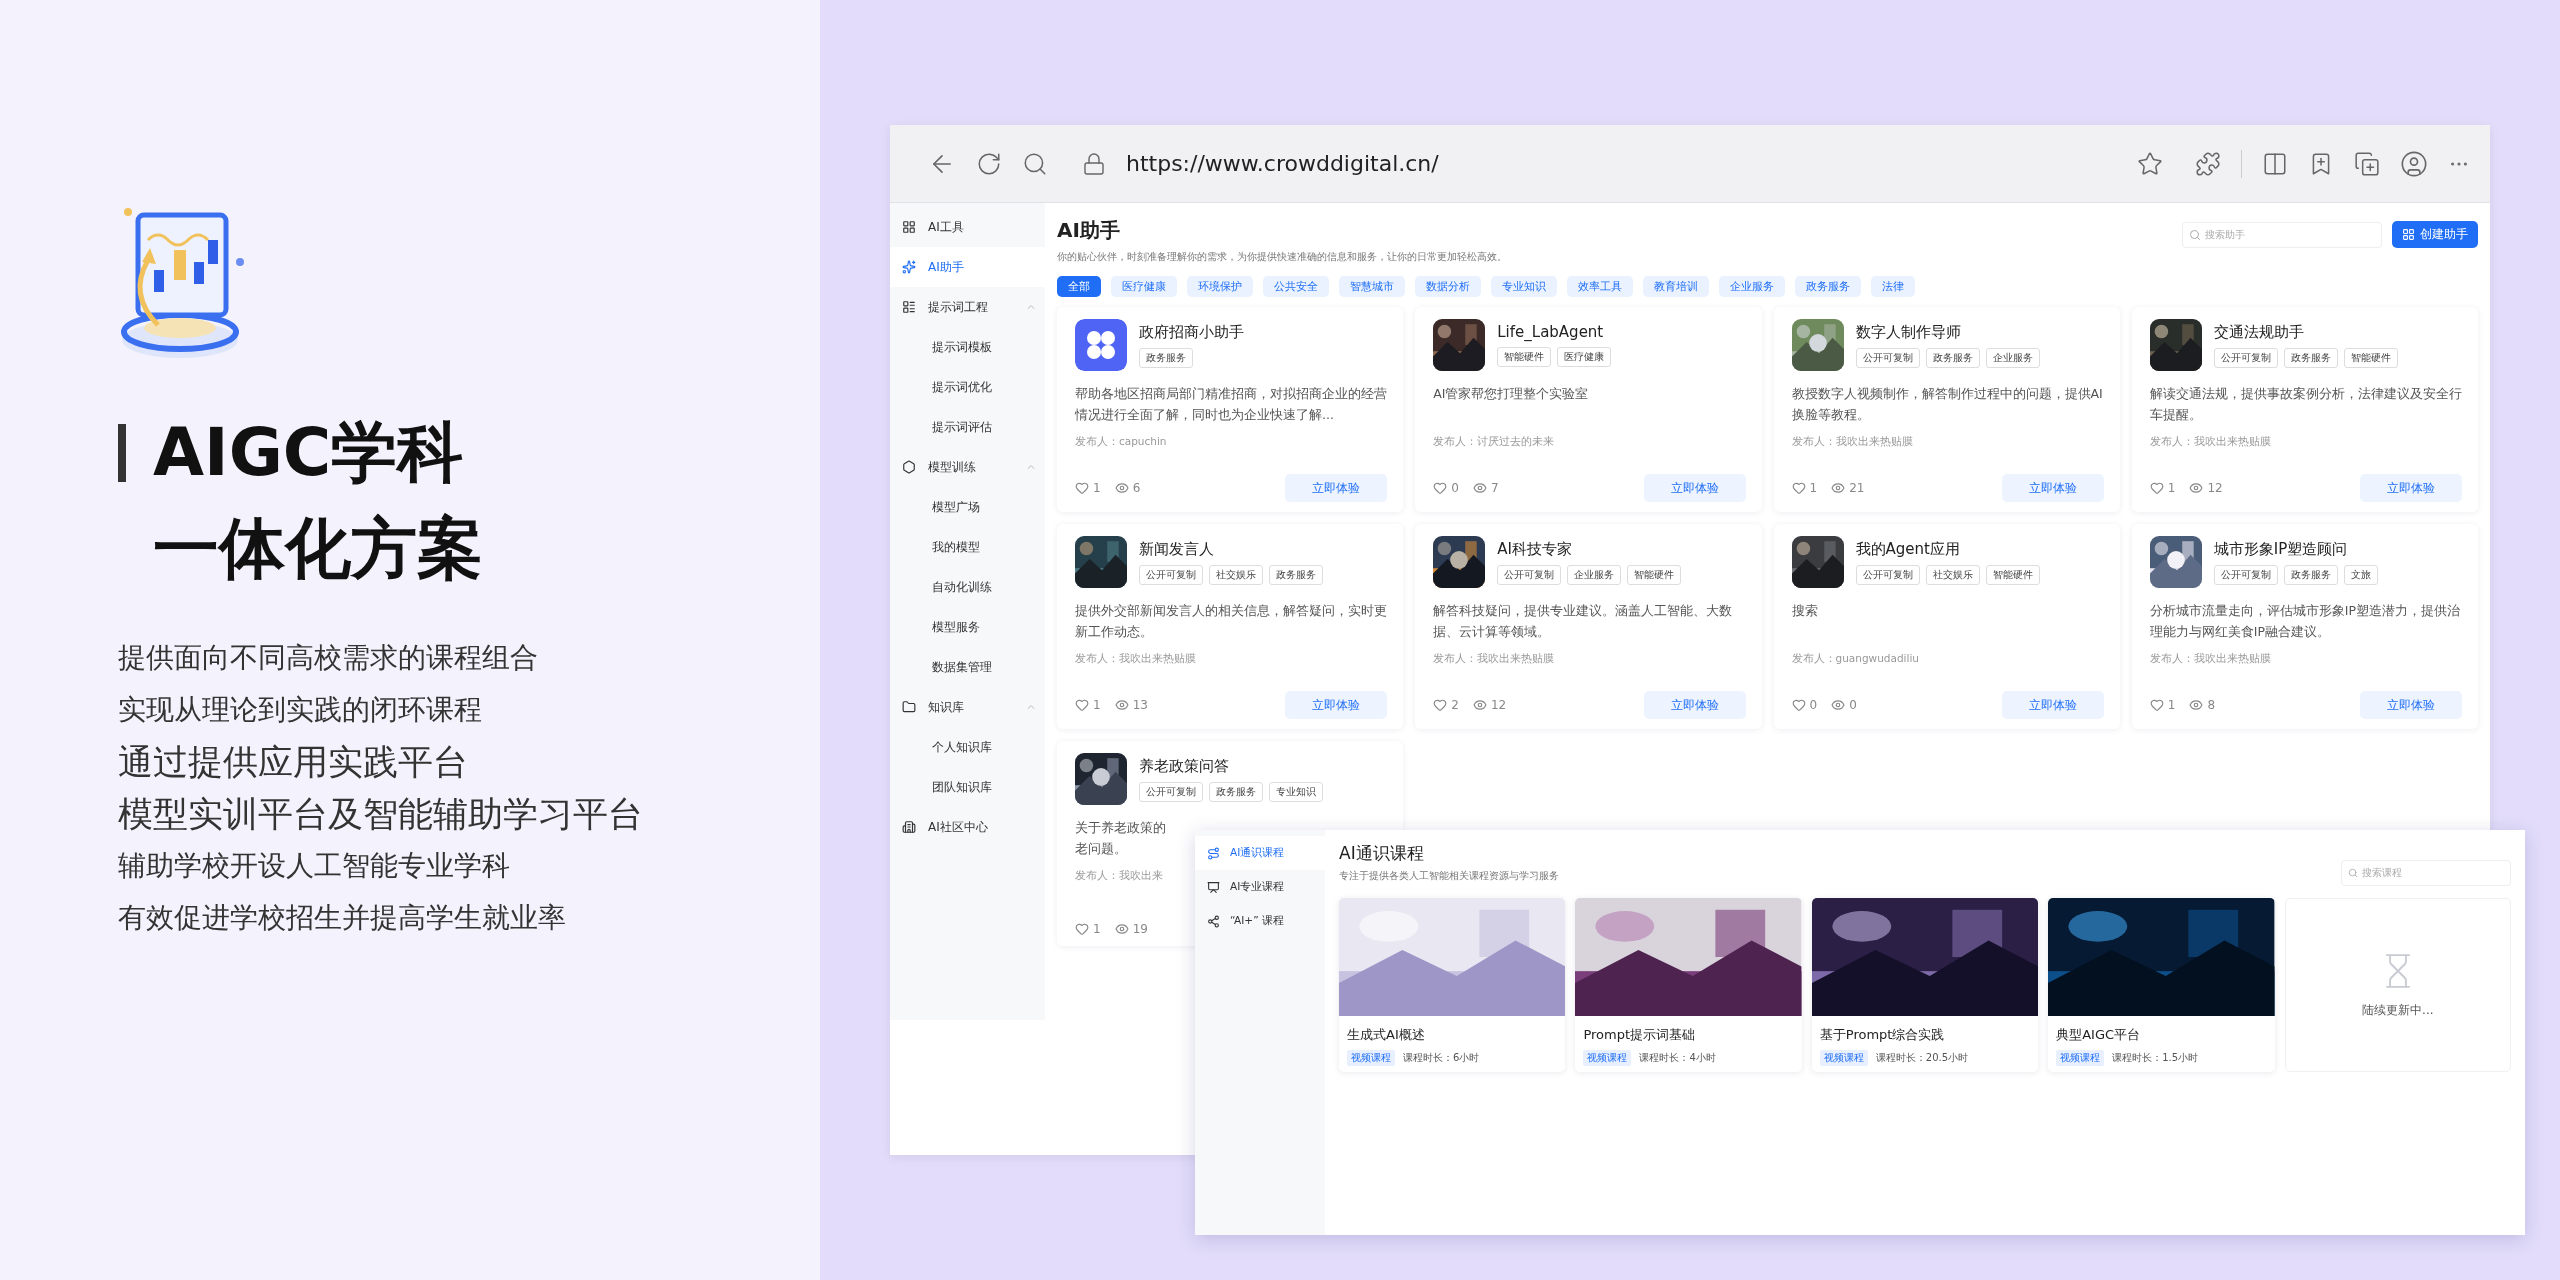  What do you see at coordinates (909, 307) in the screenshot?
I see `list-icon` at bounding box center [909, 307].